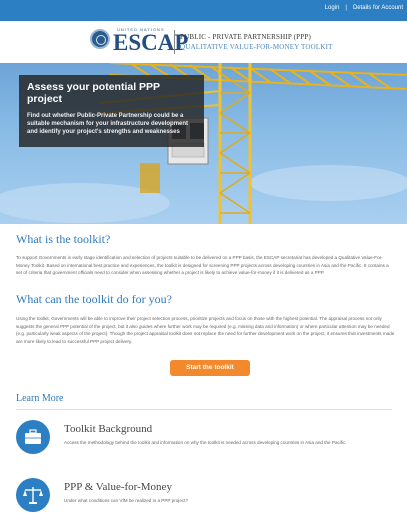  Describe the element at coordinates (210, 368) in the screenshot. I see `start-toolkit-button: Start the toolkit` at that location.